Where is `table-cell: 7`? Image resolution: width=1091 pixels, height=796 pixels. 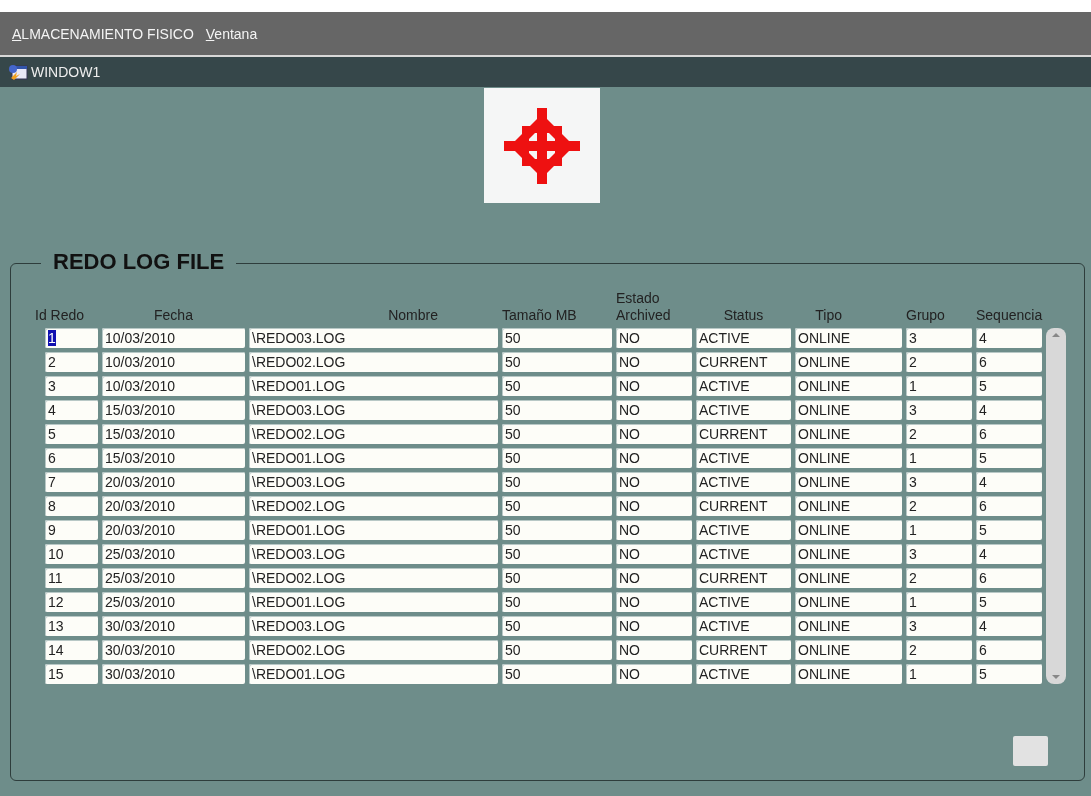
table-cell: 7 is located at coordinates (71, 482).